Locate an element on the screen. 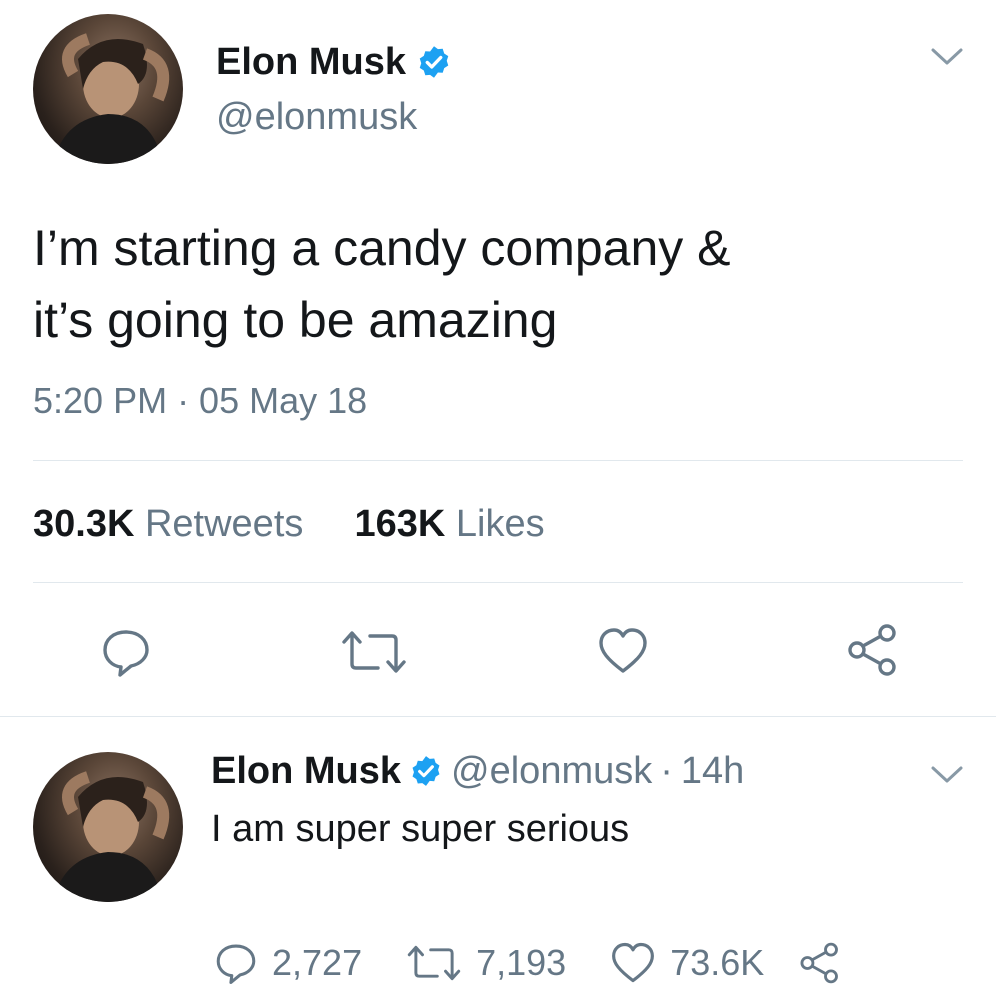 This screenshot has height=1000, width=996. like-count: 73.6K is located at coordinates (717, 962).